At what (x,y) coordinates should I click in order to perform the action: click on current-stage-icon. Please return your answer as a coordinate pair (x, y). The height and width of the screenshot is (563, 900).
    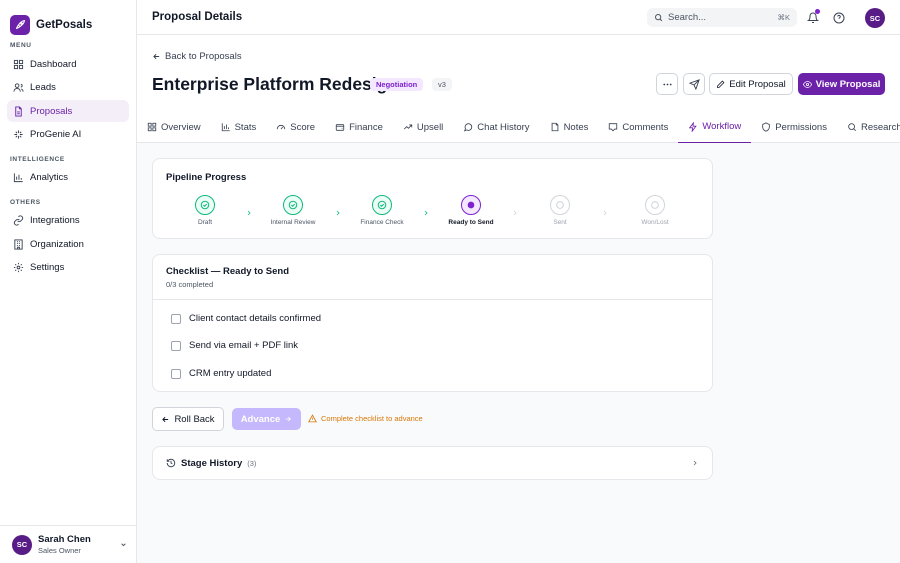
    Looking at the image, I should click on (471, 205).